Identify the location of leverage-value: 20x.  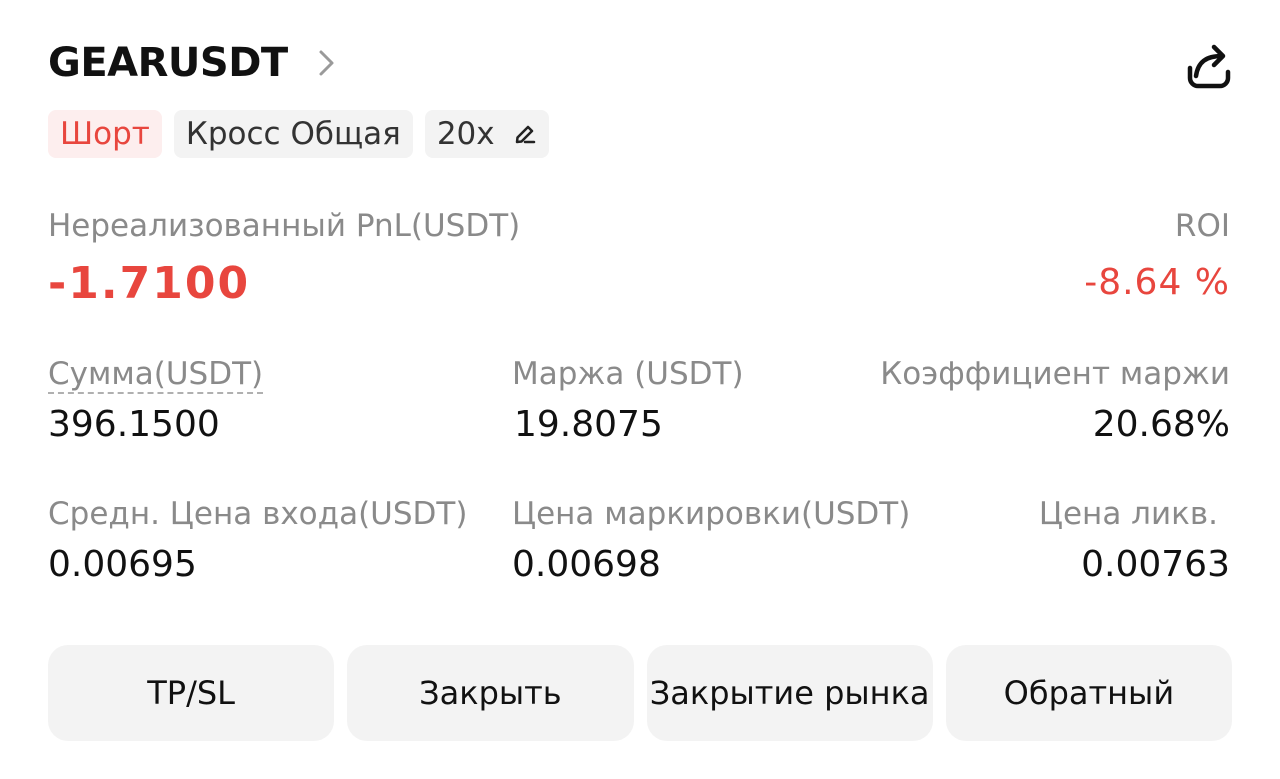
(465, 134).